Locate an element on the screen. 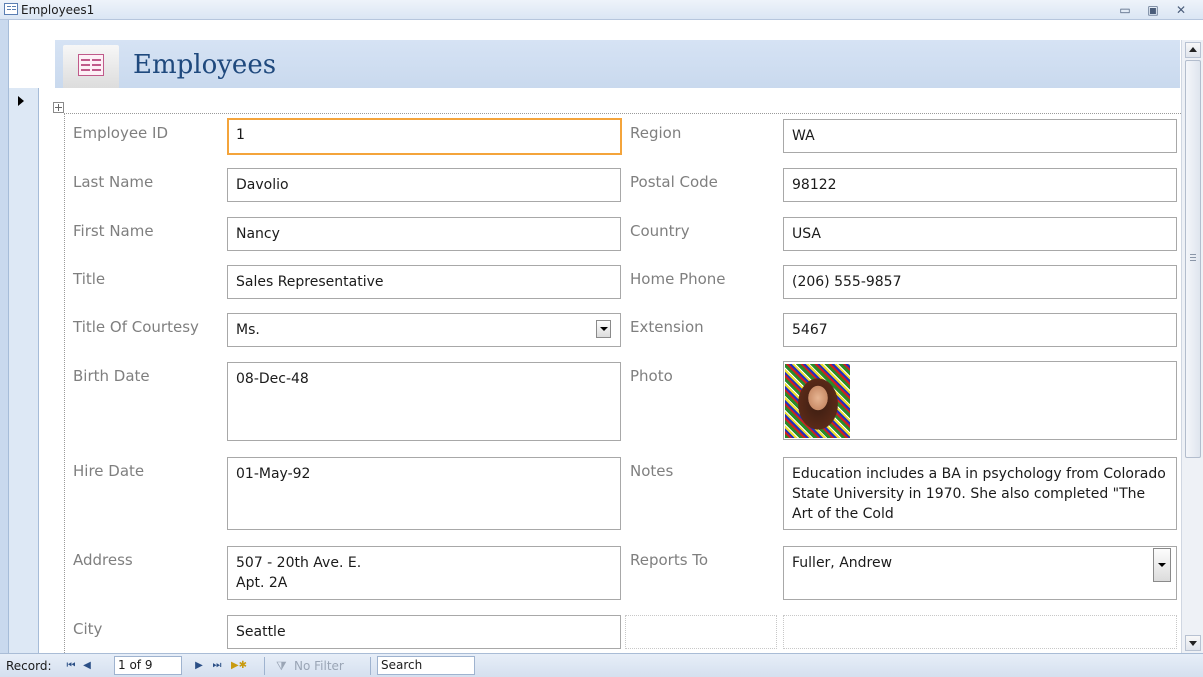 The height and width of the screenshot is (677, 1203). region-field: WA is located at coordinates (980, 136).